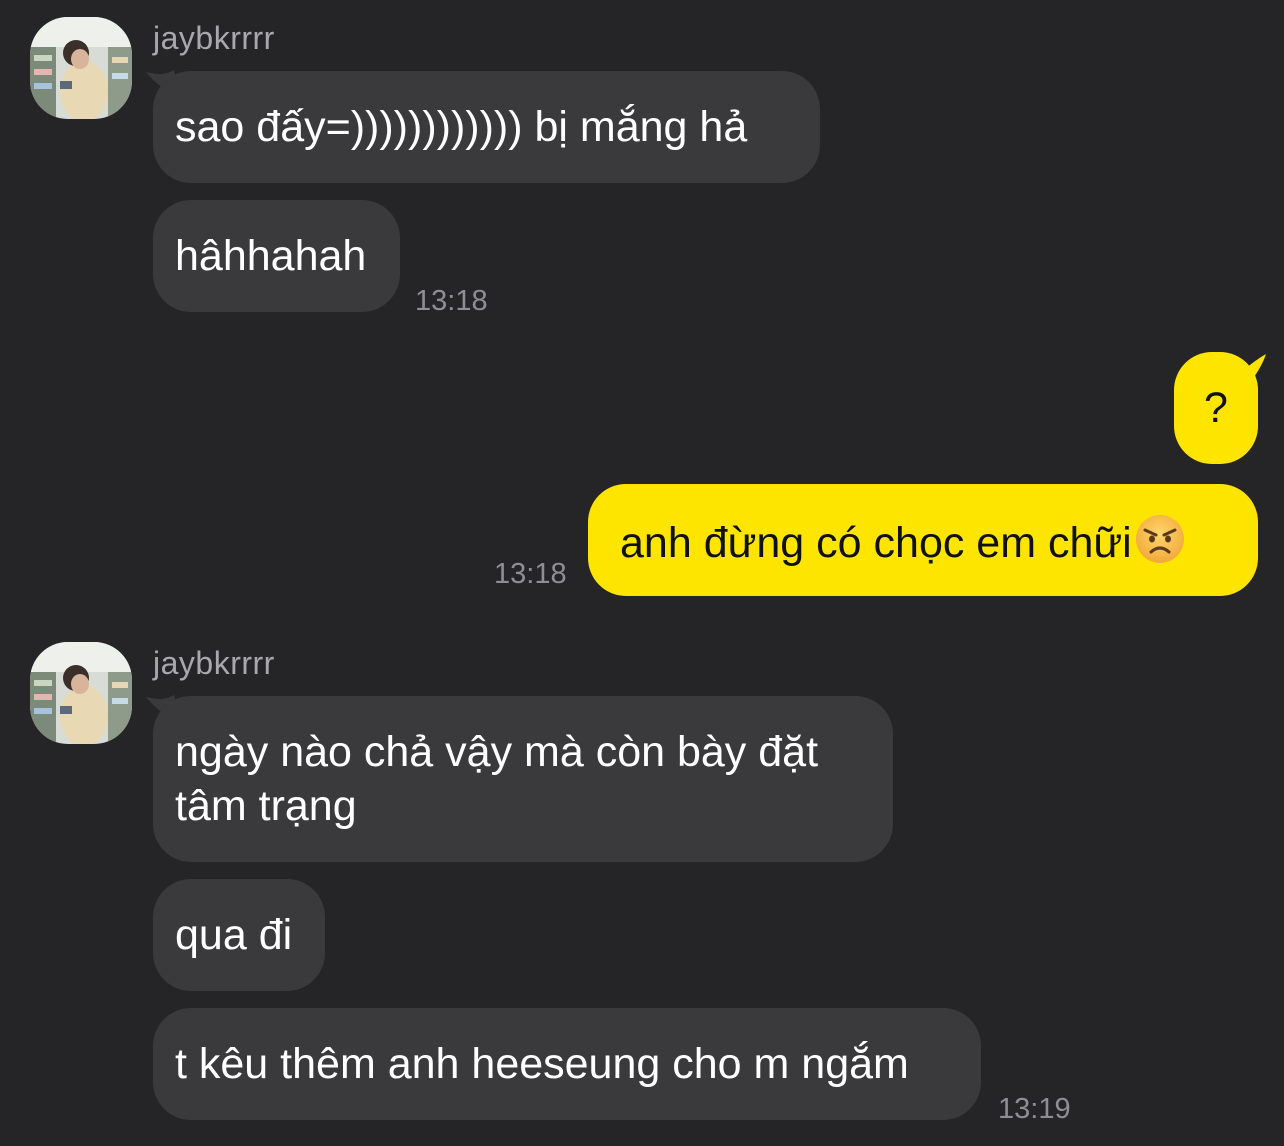  I want to click on message-text: anh đừng có chọc em chữi, so click(939, 541).